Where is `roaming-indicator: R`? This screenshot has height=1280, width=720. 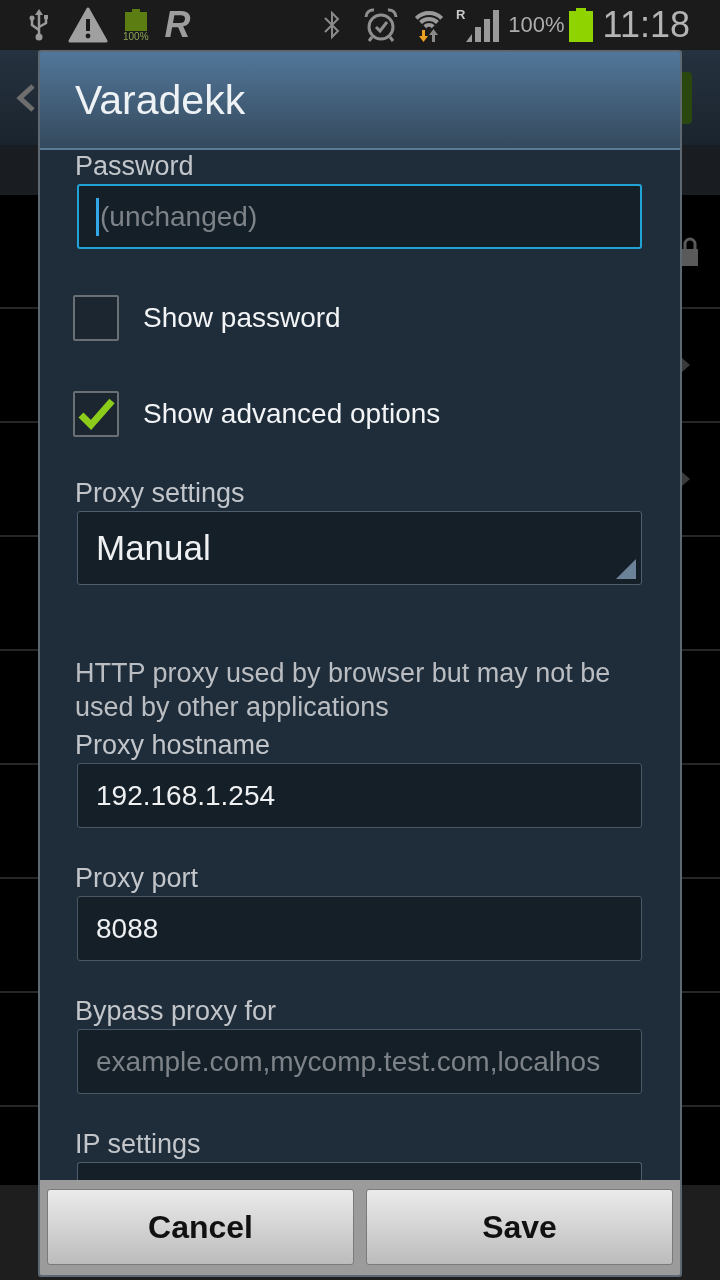 roaming-indicator: R is located at coordinates (460, 15).